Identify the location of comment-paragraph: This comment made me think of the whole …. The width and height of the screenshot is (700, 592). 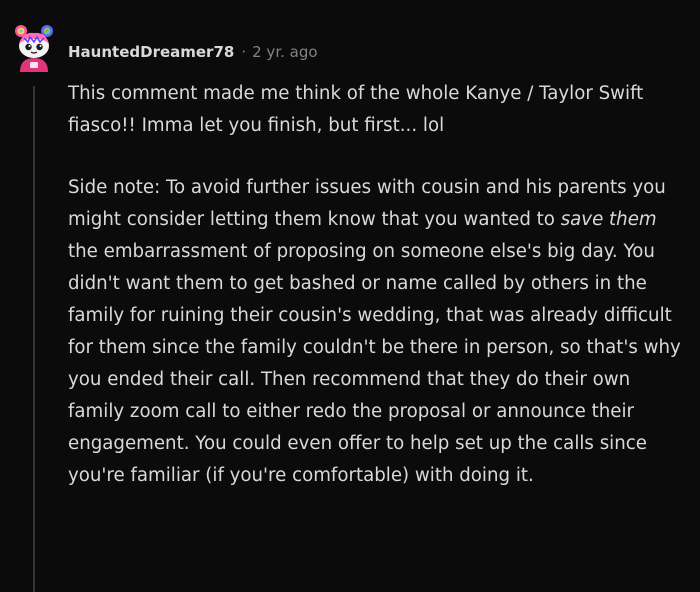
(356, 109).